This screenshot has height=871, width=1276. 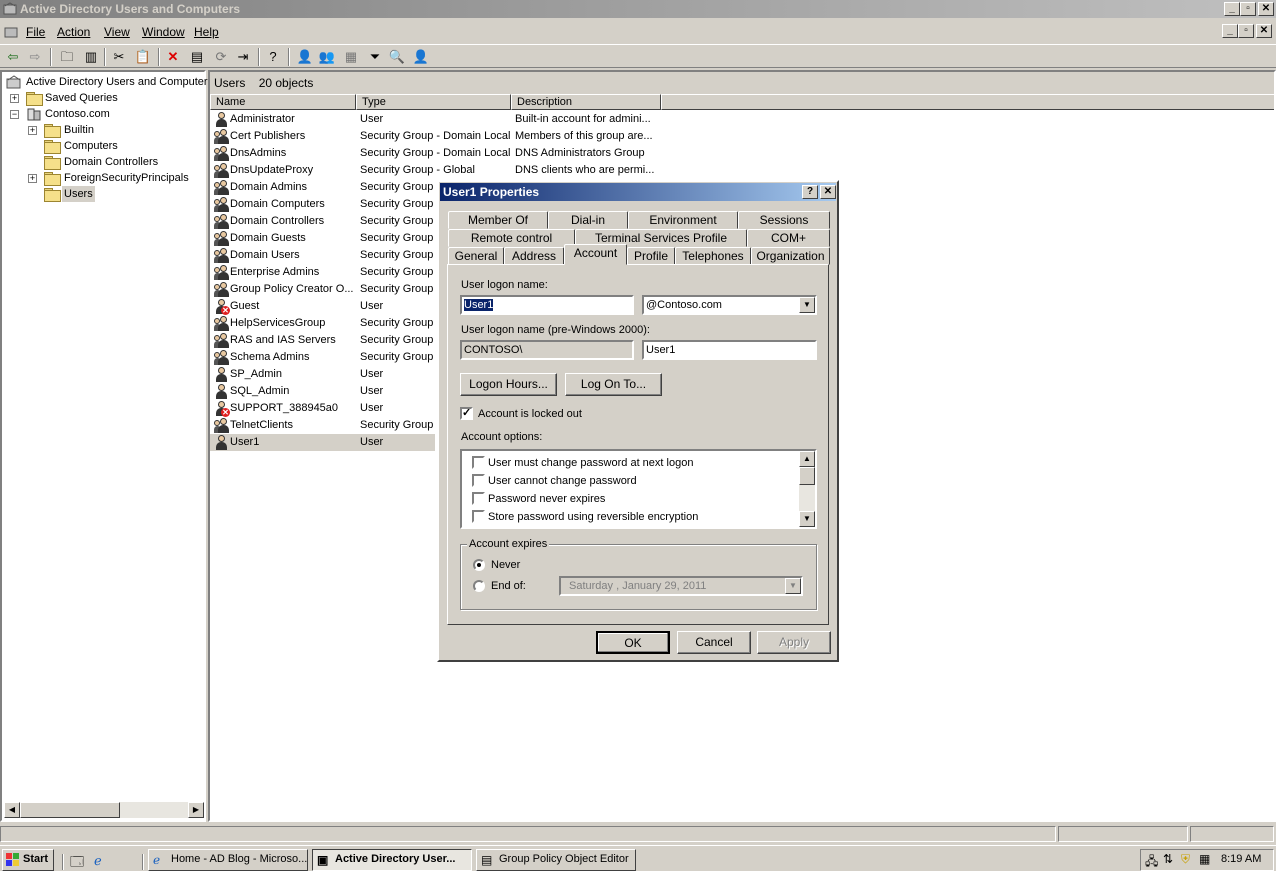 What do you see at coordinates (196, 810) in the screenshot?
I see `scroll-right-icon: ▶` at bounding box center [196, 810].